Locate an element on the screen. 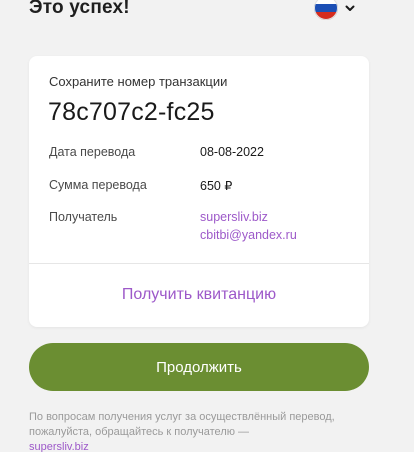  continue-button: Продолжить is located at coordinates (199, 367).